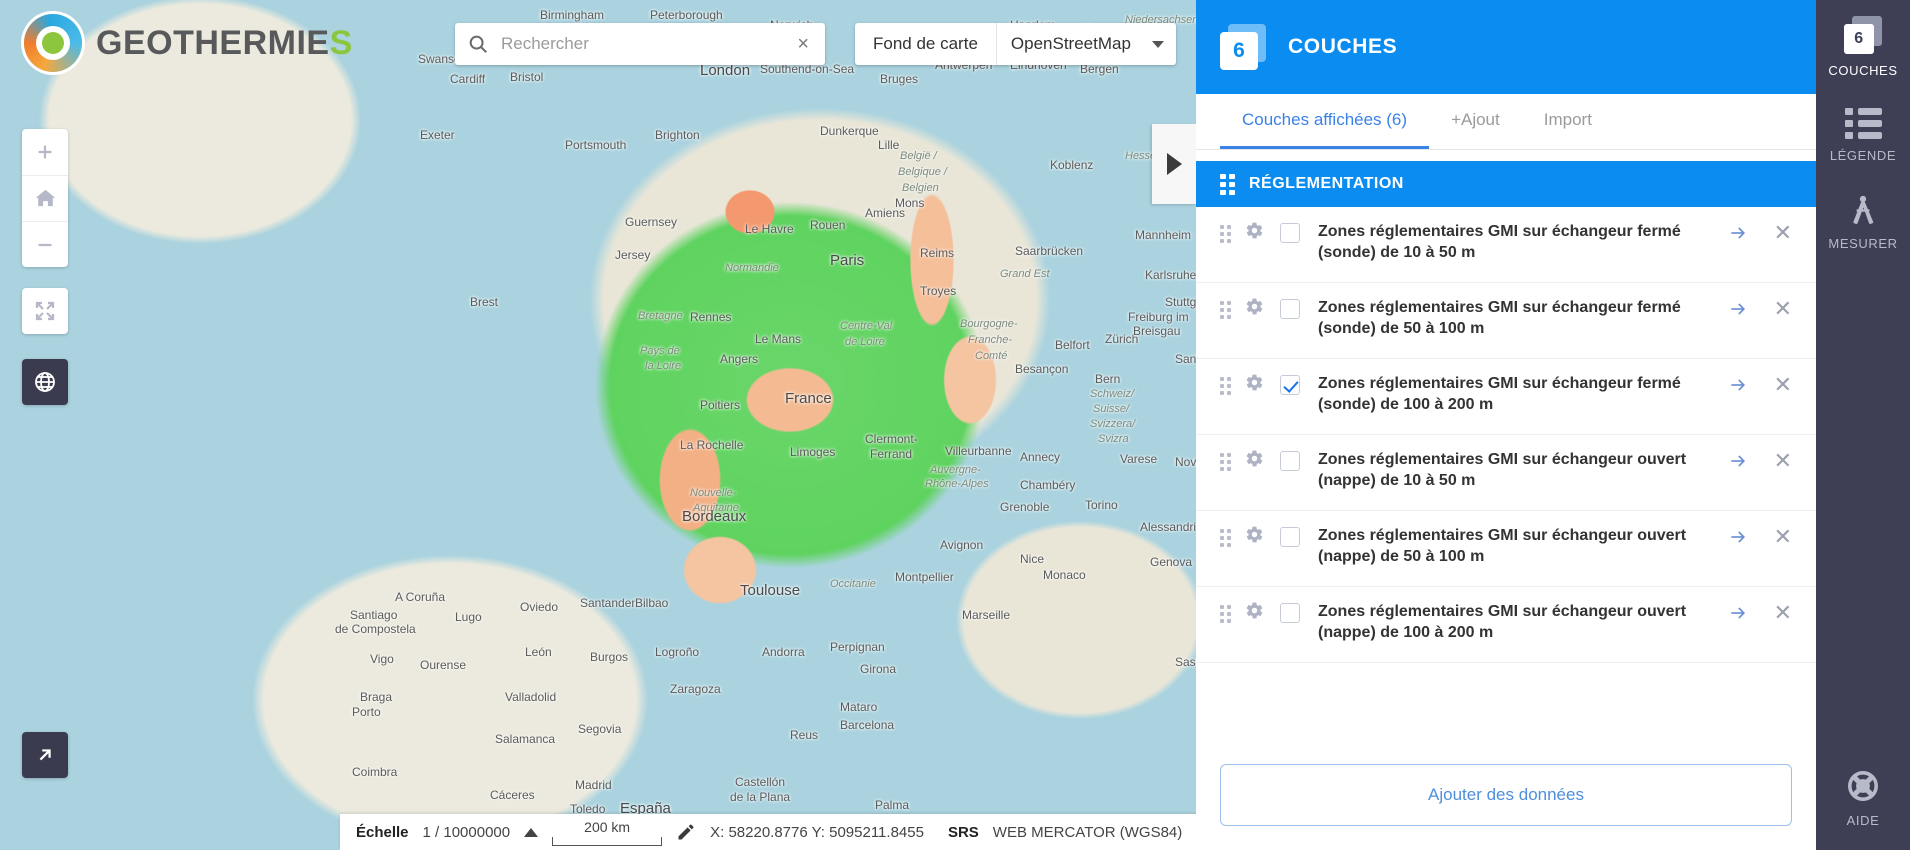 Image resolution: width=1910 pixels, height=850 pixels. What do you see at coordinates (1863, 123) in the screenshot?
I see `legend-list-icon` at bounding box center [1863, 123].